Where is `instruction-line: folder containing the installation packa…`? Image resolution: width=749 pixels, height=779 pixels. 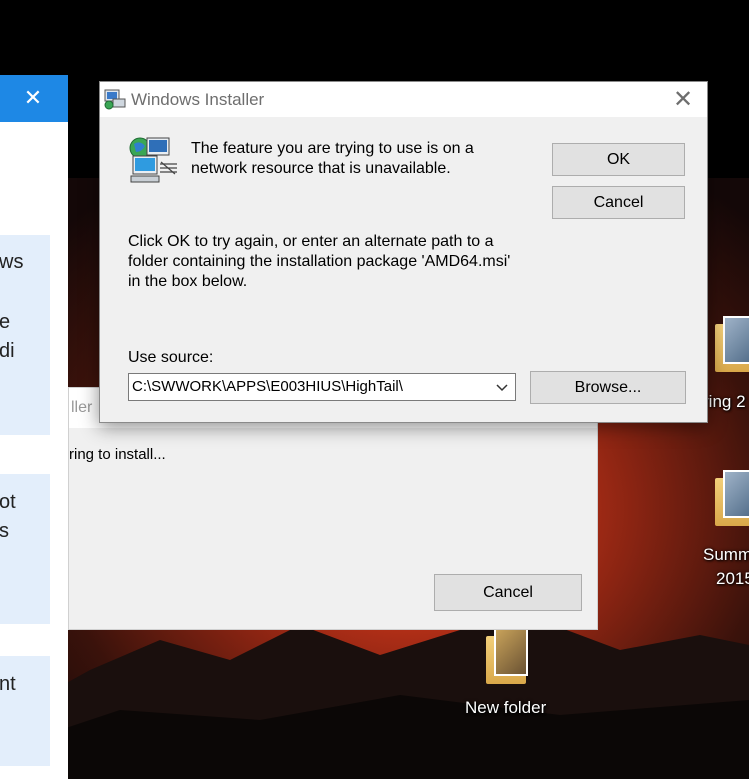 instruction-line: folder containing the installation packa… is located at coordinates (319, 261).